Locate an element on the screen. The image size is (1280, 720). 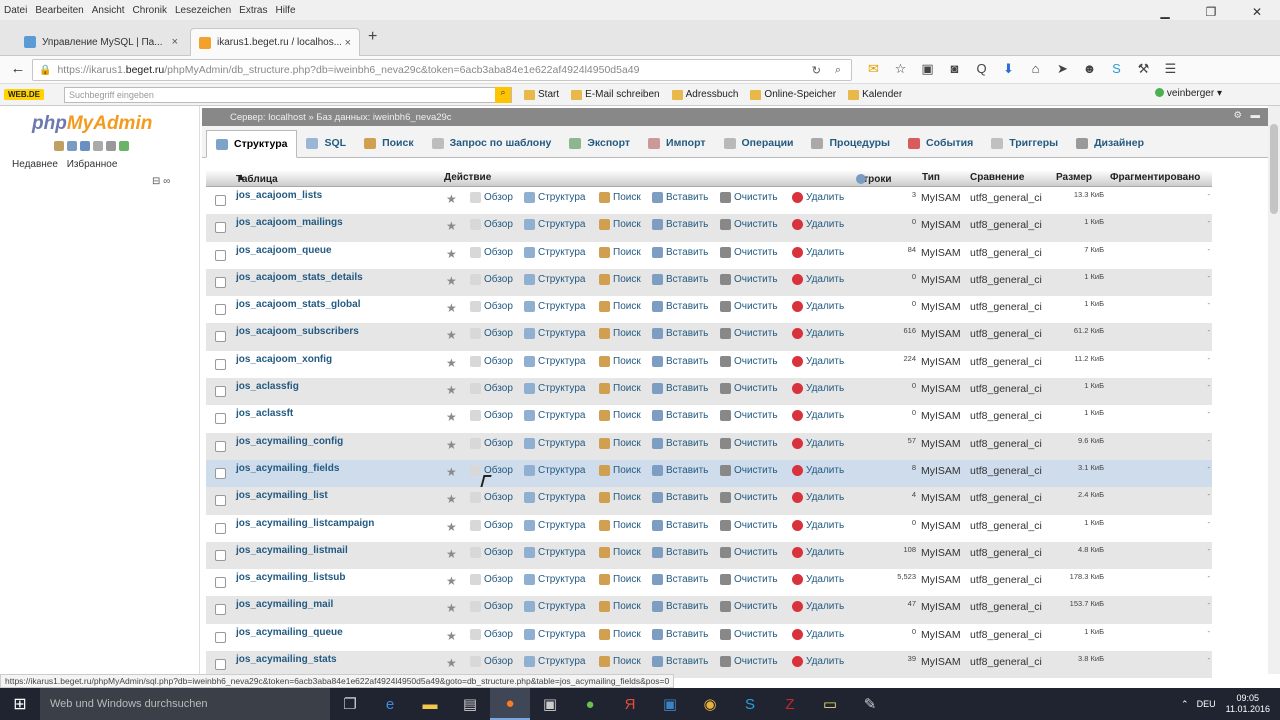
header-collation: Сравнение is located at coordinates (997, 177).